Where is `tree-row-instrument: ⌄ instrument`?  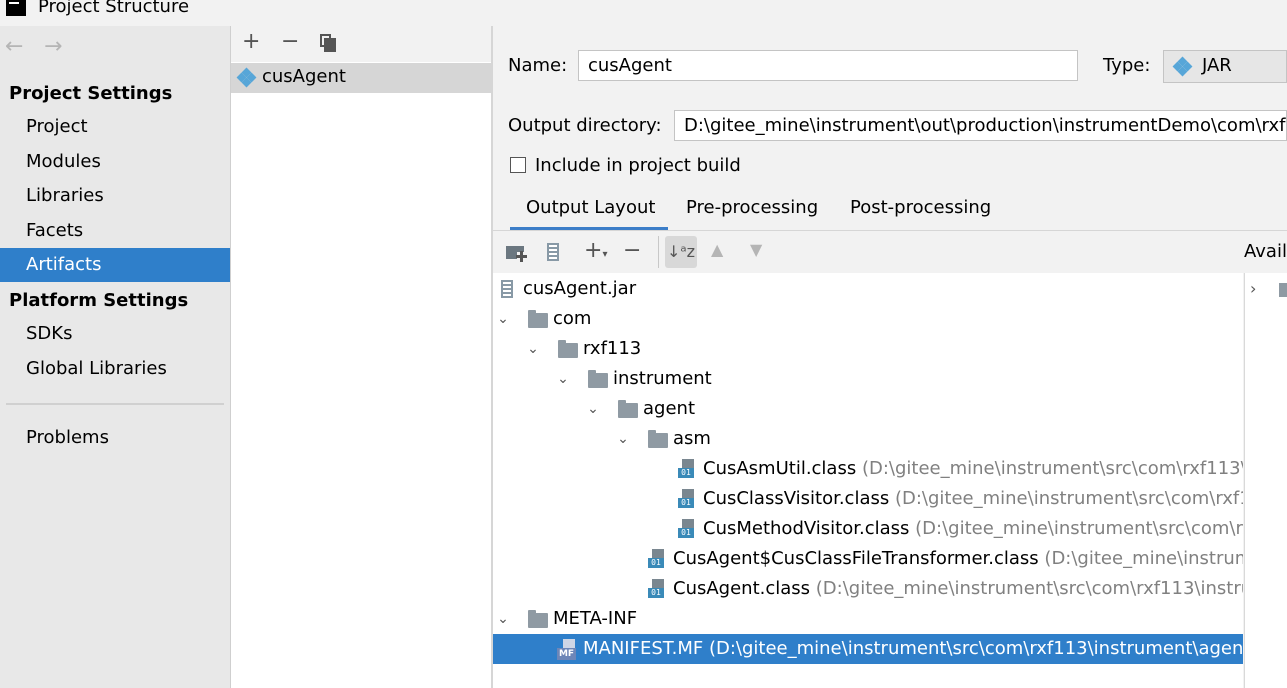
tree-row-instrument: ⌄ instrument is located at coordinates (868, 379).